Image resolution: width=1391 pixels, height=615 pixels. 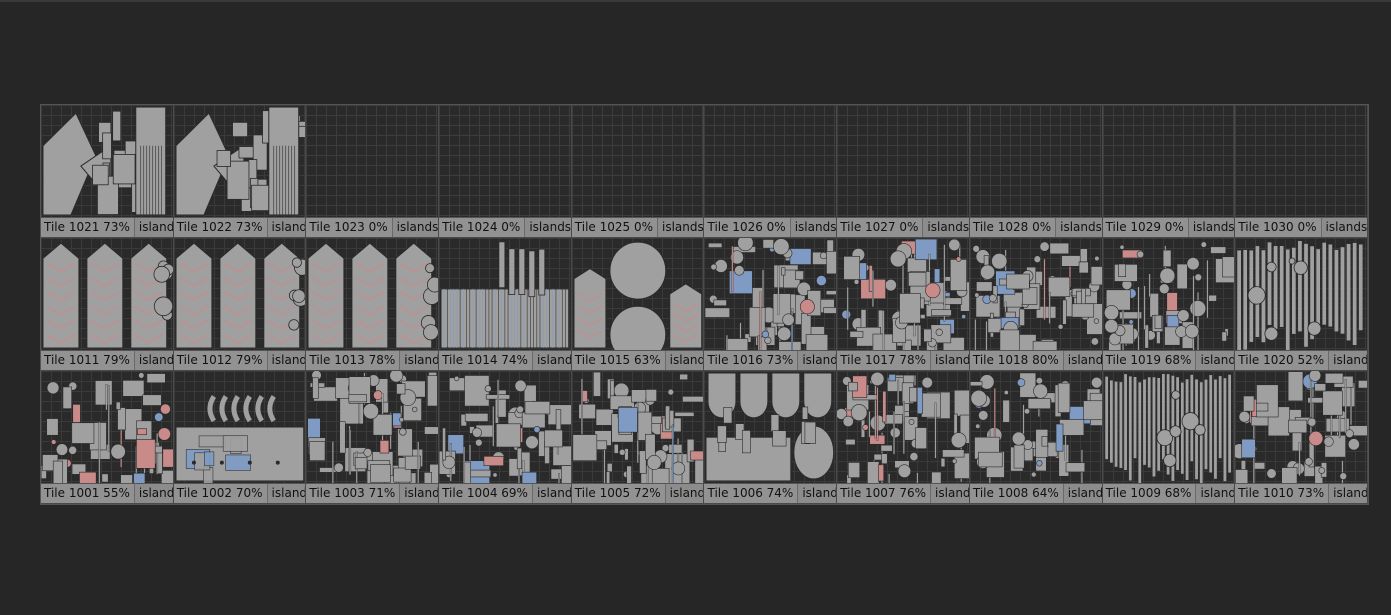 I want to click on udim-tile: Tile 1030 0% islands, so click(x=1301, y=171).